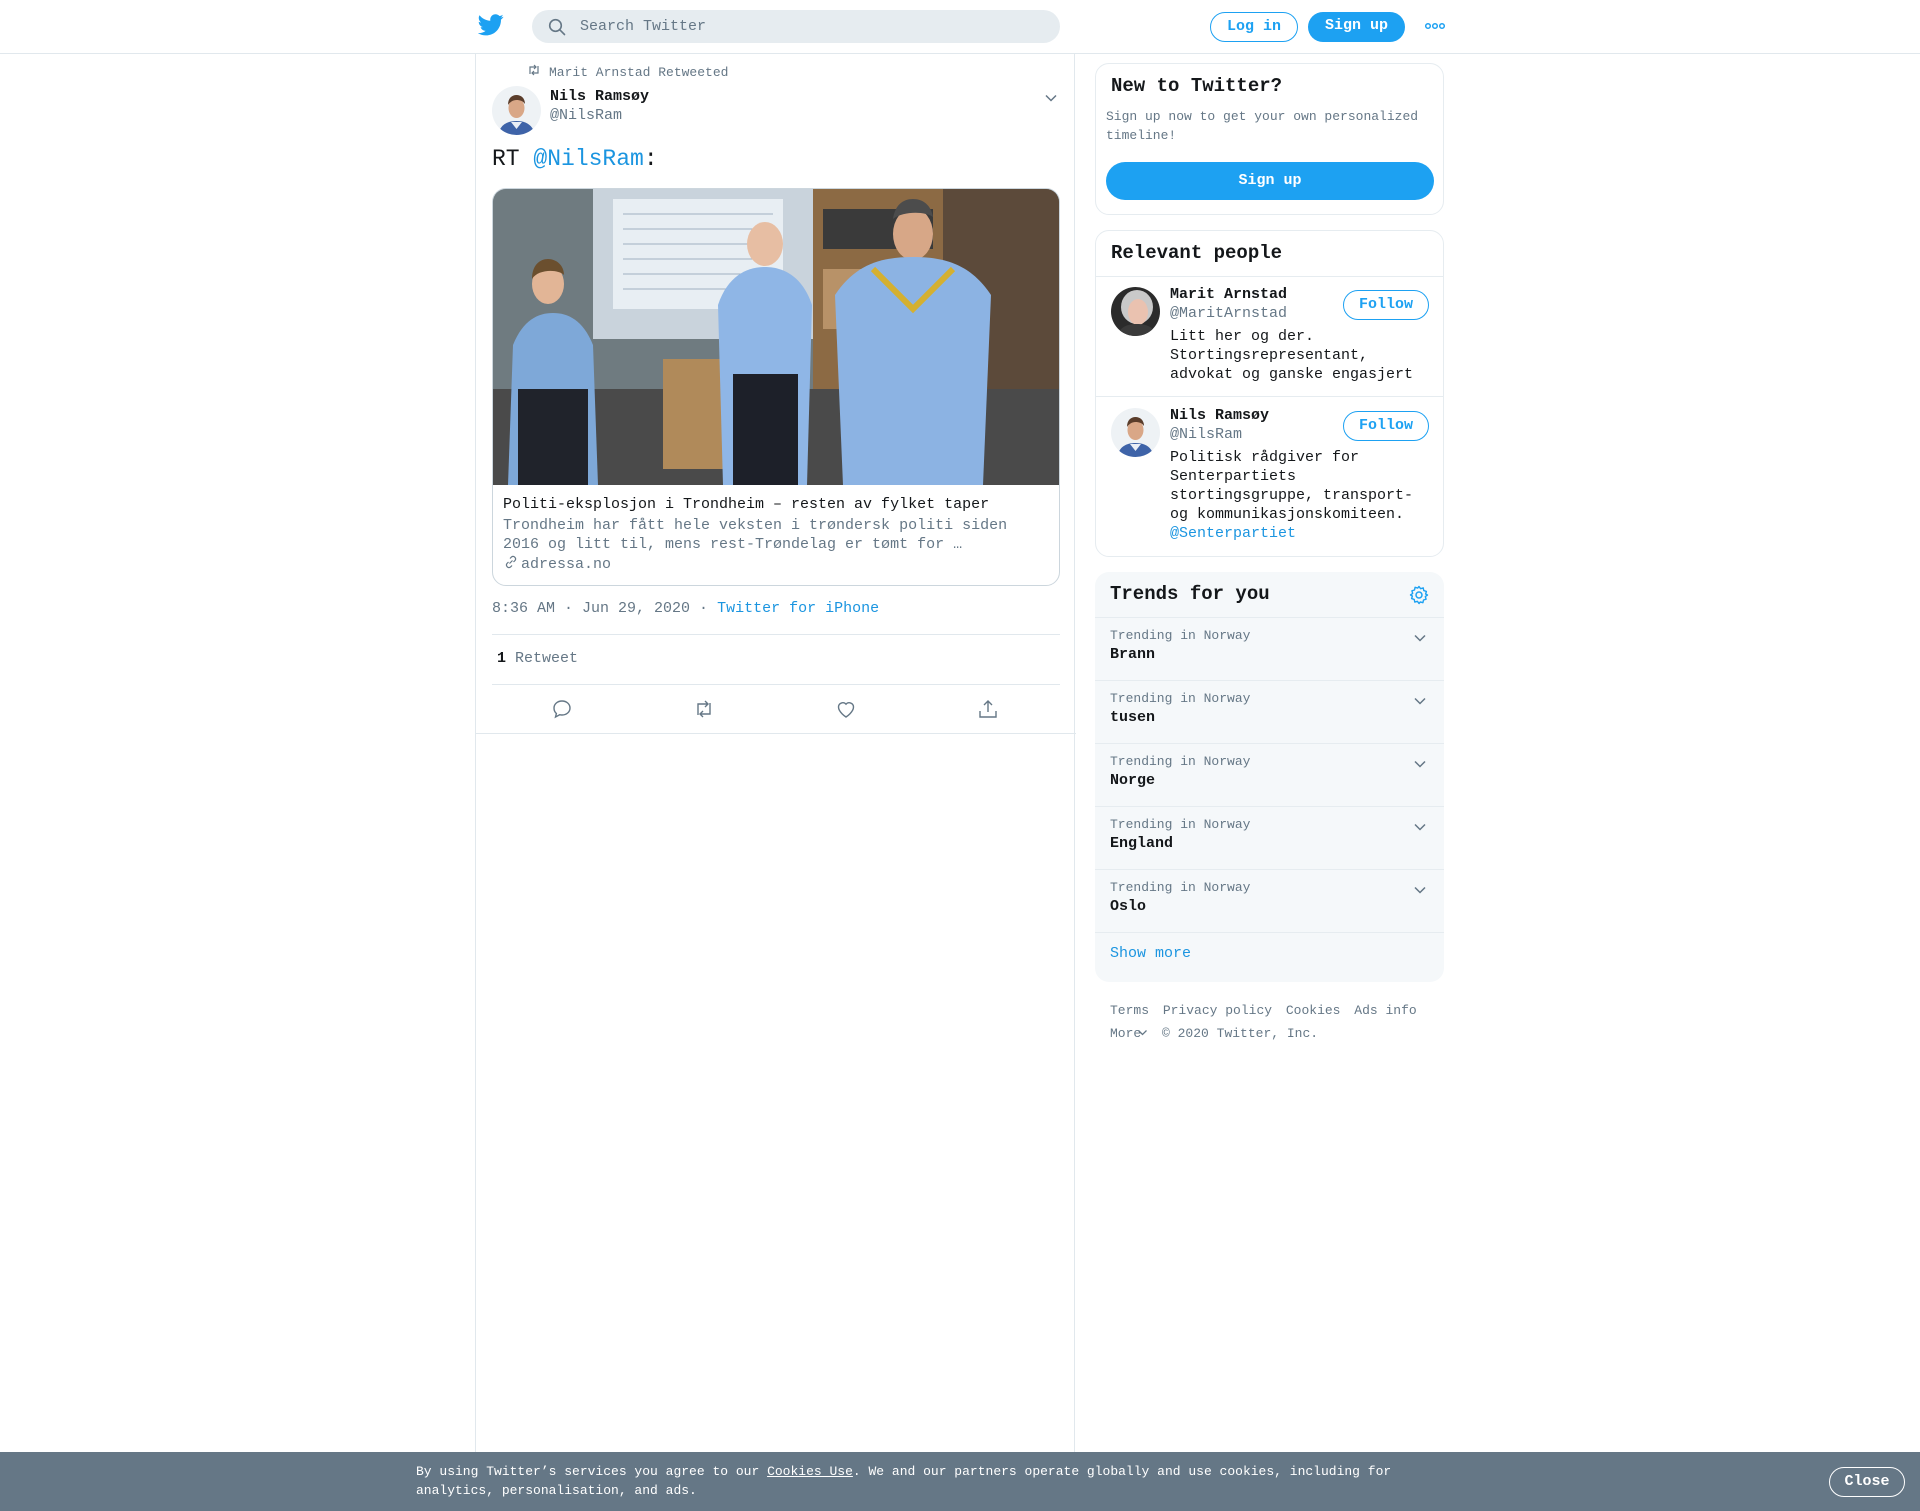  What do you see at coordinates (1197, 86) in the screenshot?
I see `new-to-twitter-title: New to Twitter?` at bounding box center [1197, 86].